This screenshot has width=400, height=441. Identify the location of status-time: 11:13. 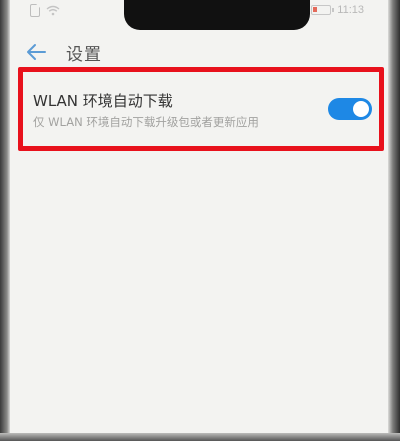
(350, 10).